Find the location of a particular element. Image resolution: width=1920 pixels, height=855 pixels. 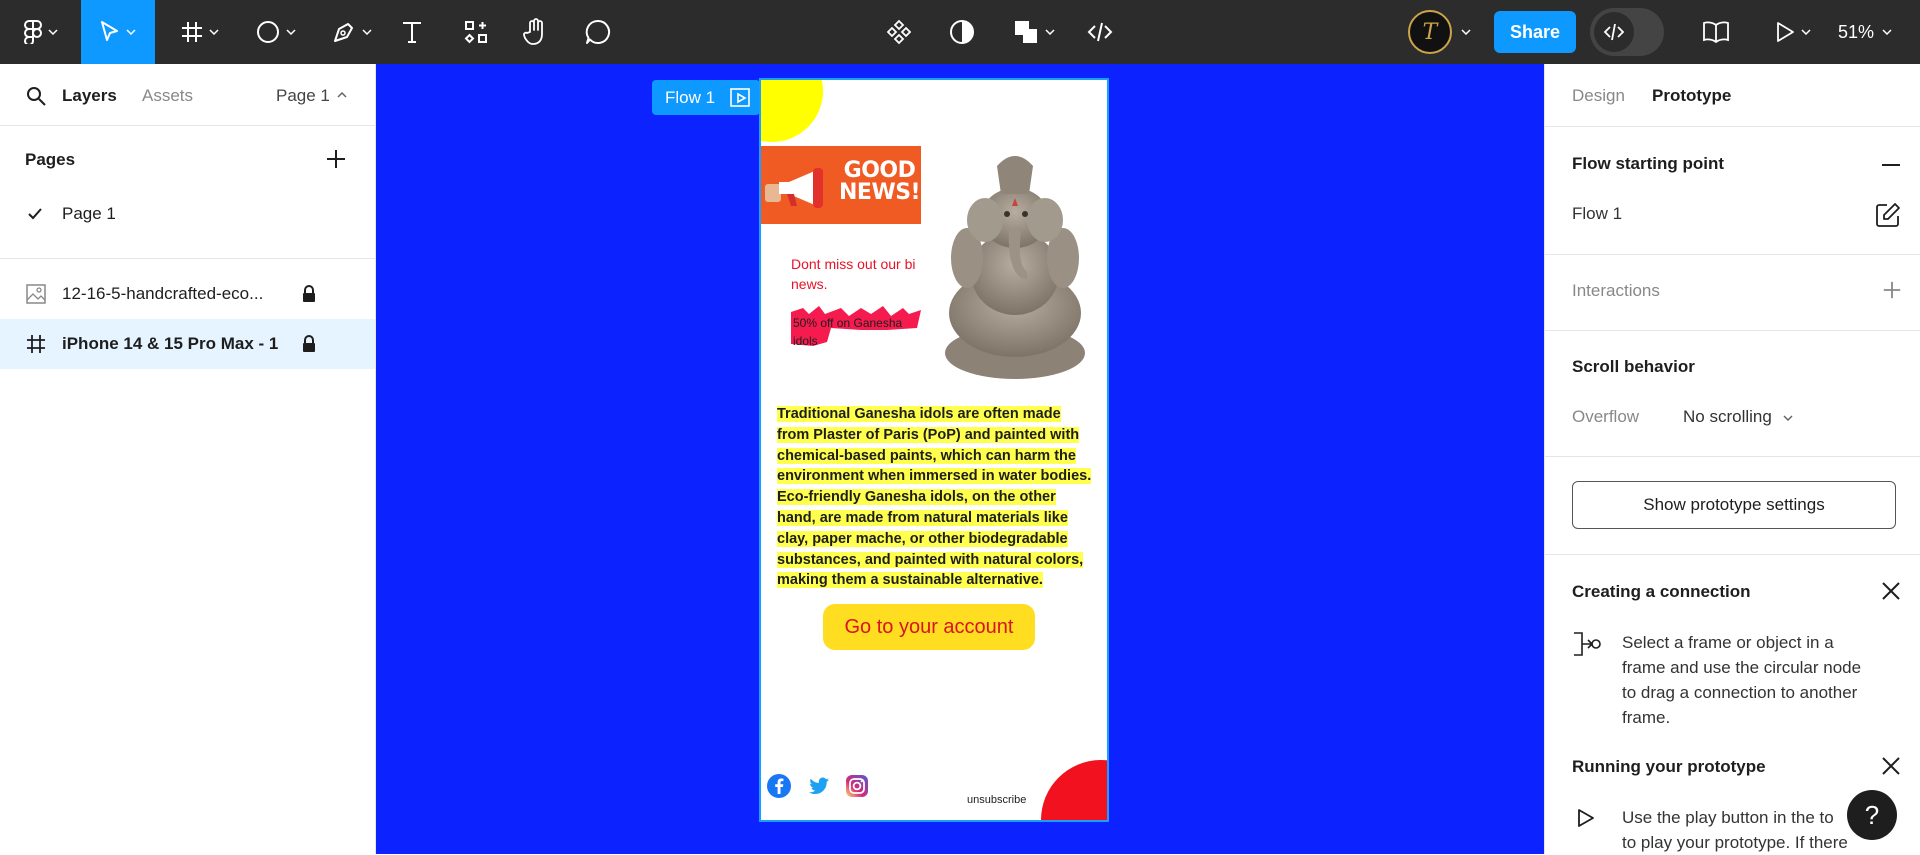

hand-tool-button is located at coordinates (536, 32).